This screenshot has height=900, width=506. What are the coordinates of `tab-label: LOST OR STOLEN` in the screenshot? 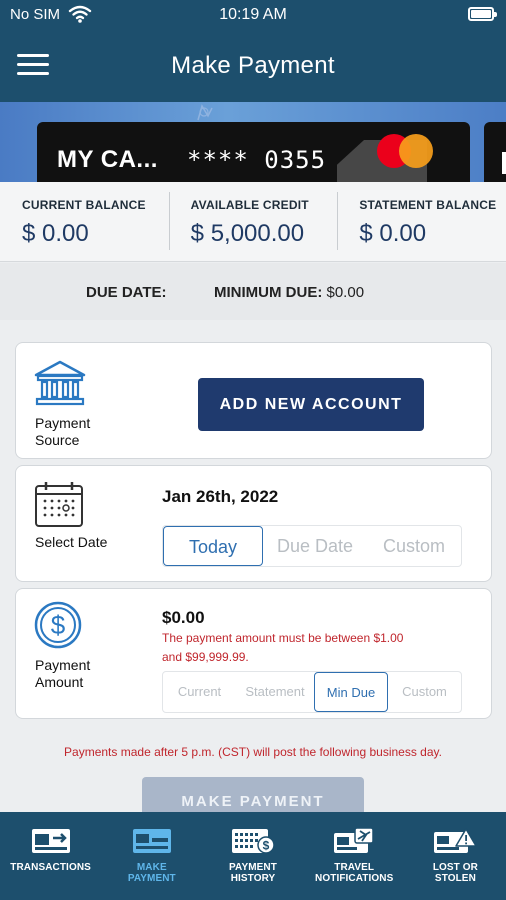 It's located at (455, 873).